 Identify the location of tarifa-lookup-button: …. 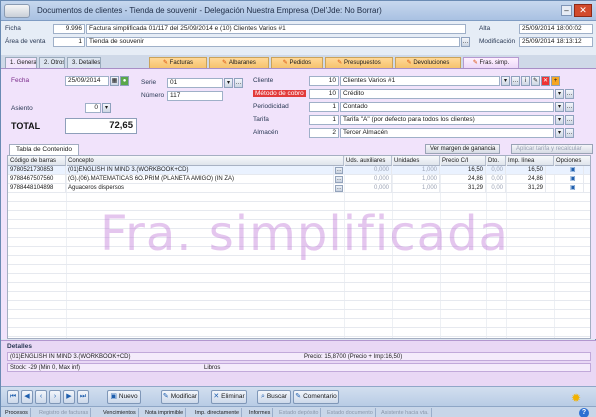
(569, 120).